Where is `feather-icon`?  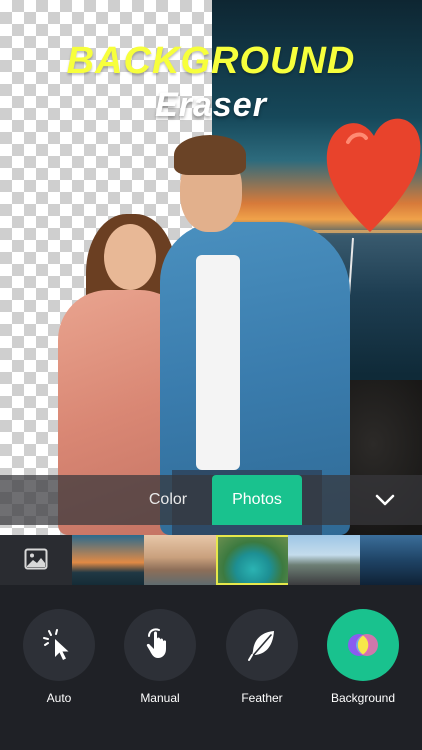 feather-icon is located at coordinates (261, 646).